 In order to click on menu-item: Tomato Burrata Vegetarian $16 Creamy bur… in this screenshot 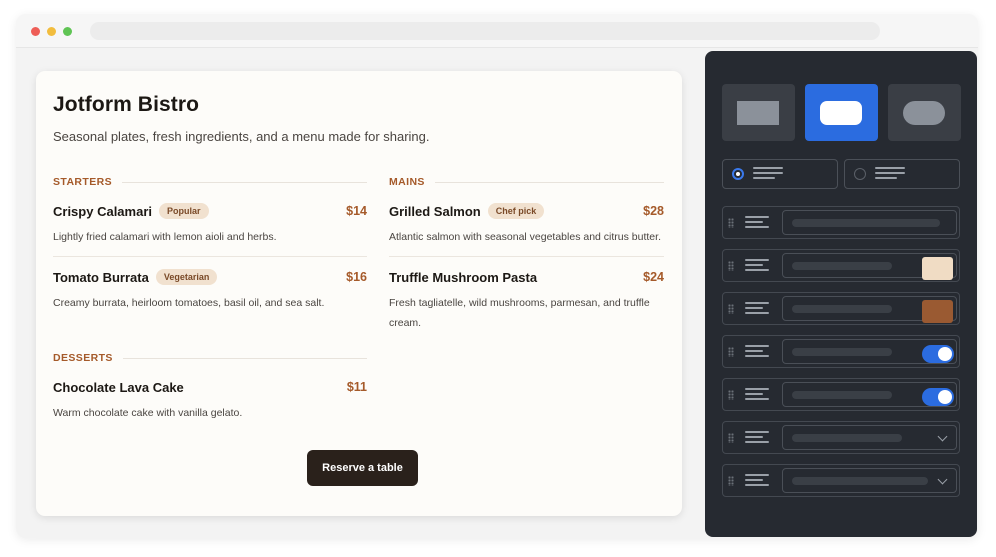, I will do `click(210, 290)`.